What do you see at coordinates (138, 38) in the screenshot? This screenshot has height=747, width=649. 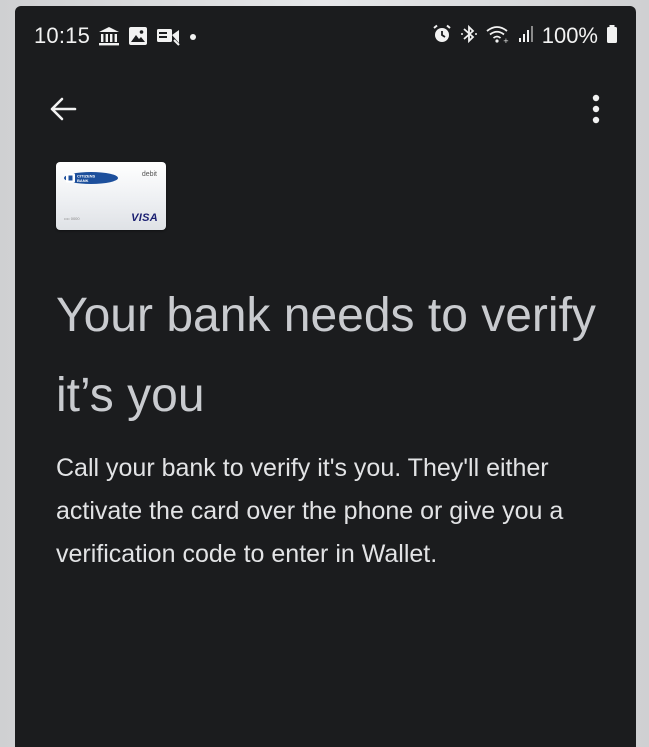 I see `image-icon` at bounding box center [138, 38].